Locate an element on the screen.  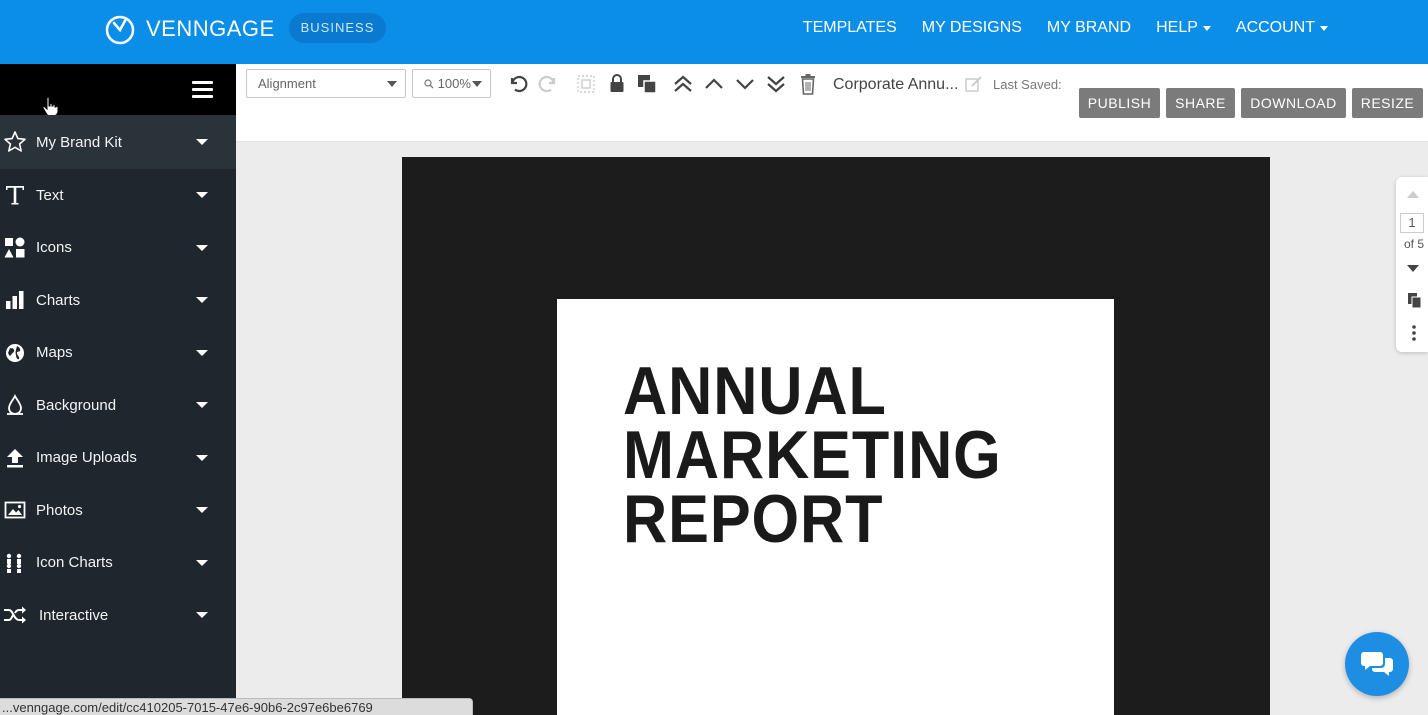
sidebar-item-interactive: Interactive is located at coordinates (118, 615).